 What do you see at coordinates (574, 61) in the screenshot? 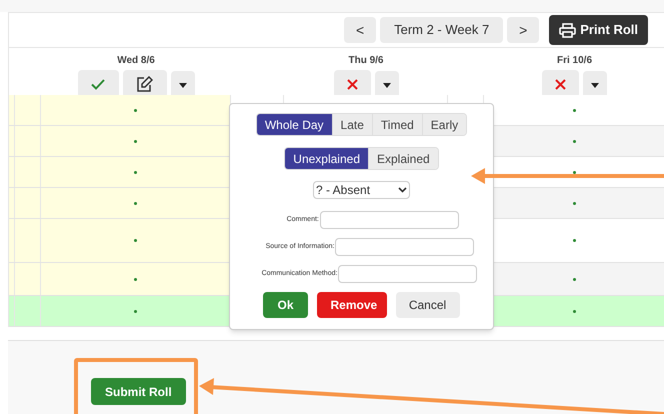
I see `day-label: Fri 10/6` at bounding box center [574, 61].